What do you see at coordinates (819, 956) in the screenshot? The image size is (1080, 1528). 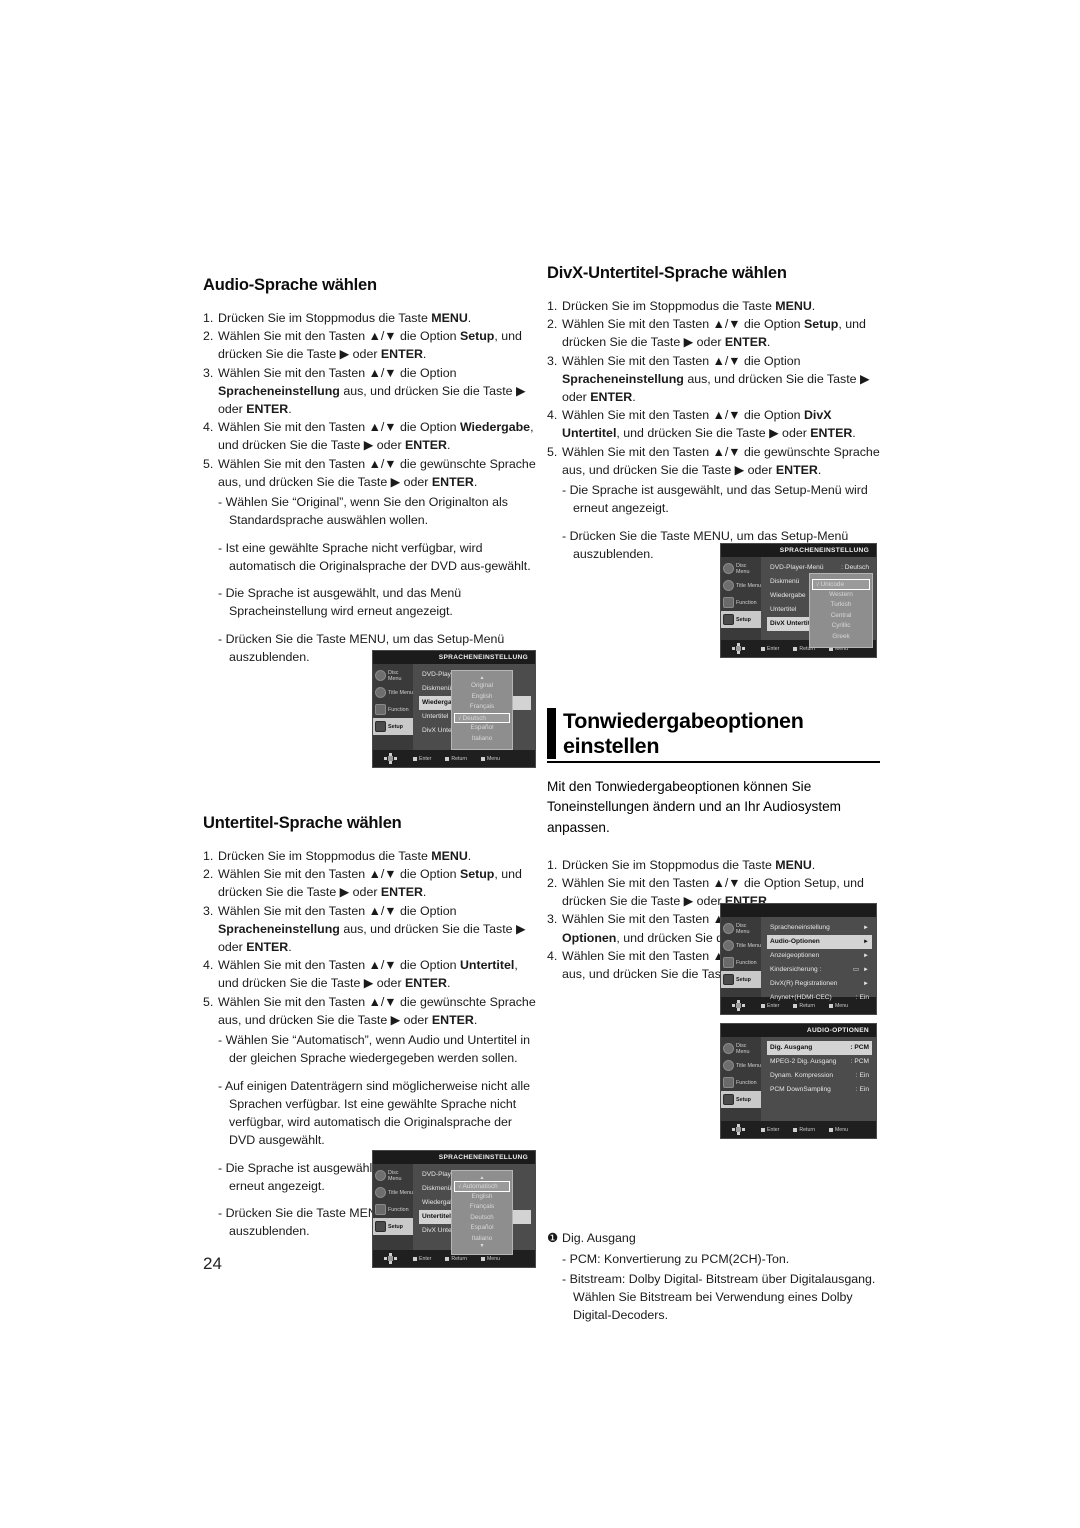 I see `osd-menu-row: Anzeigeoptionen ►` at bounding box center [819, 956].